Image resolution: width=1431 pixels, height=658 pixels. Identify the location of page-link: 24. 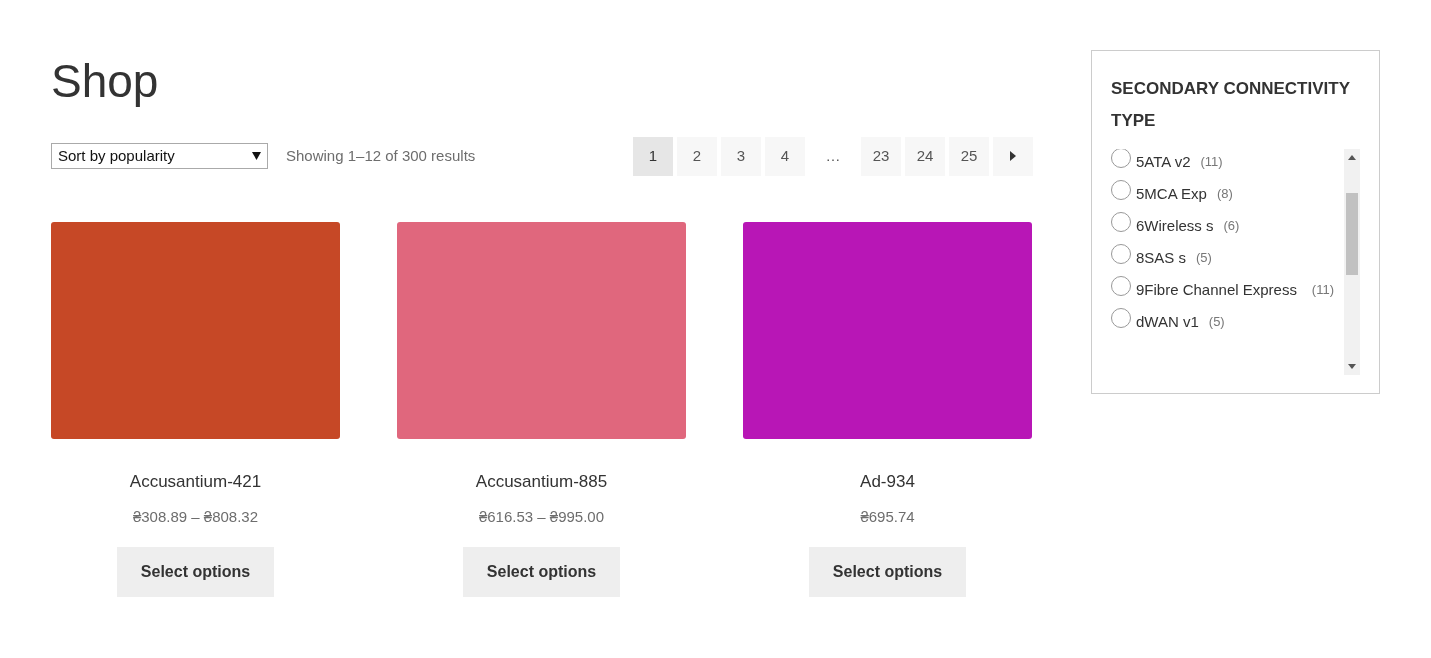
(925, 156).